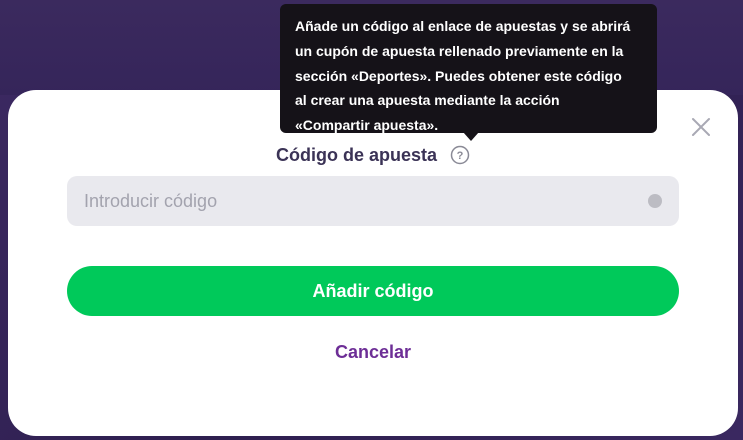 The image size is (743, 440). I want to click on close-icon, so click(701, 127).